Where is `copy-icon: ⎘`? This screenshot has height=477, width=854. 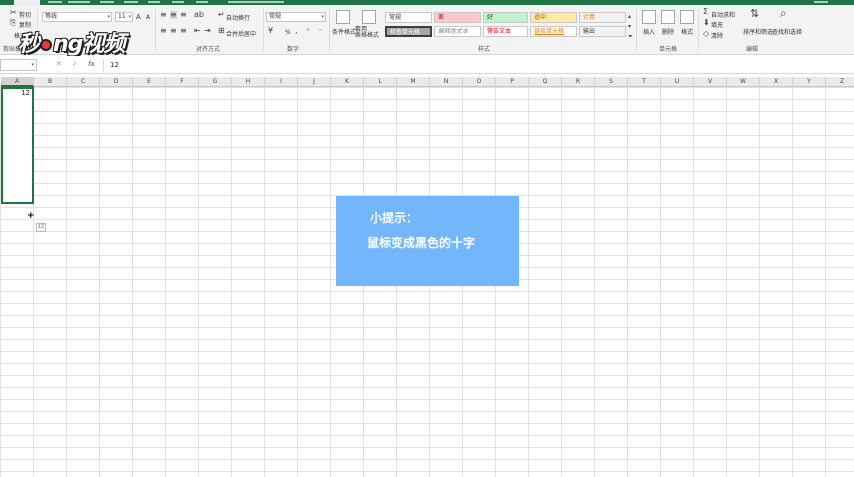
copy-icon: ⎘ is located at coordinates (13, 23).